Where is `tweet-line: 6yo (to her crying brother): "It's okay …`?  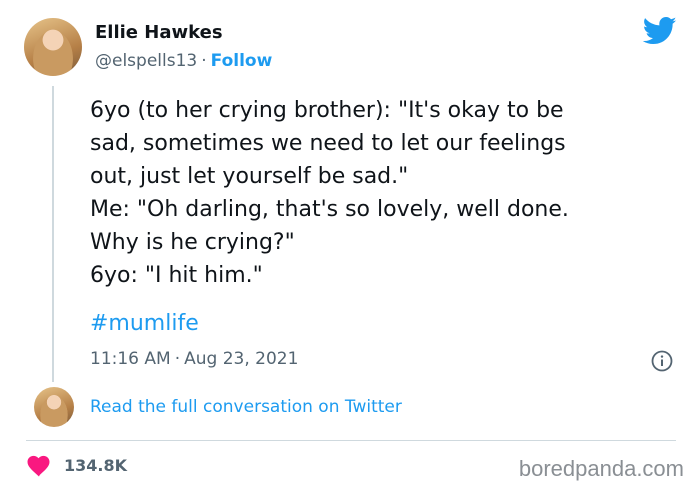 tweet-line: 6yo (to her crying brother): "It's okay … is located at coordinates (327, 110).